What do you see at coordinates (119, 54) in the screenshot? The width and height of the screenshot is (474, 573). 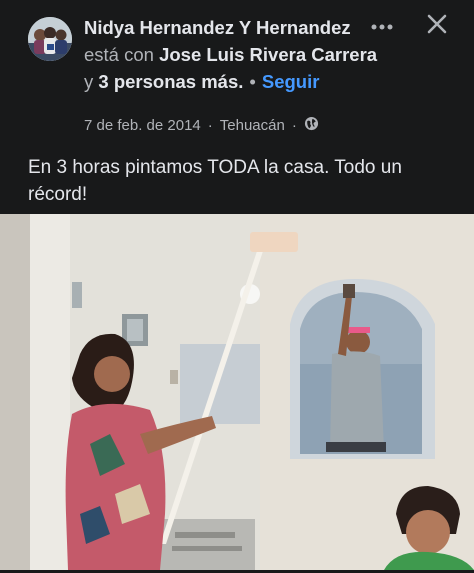 I see `connector-text: está con` at bounding box center [119, 54].